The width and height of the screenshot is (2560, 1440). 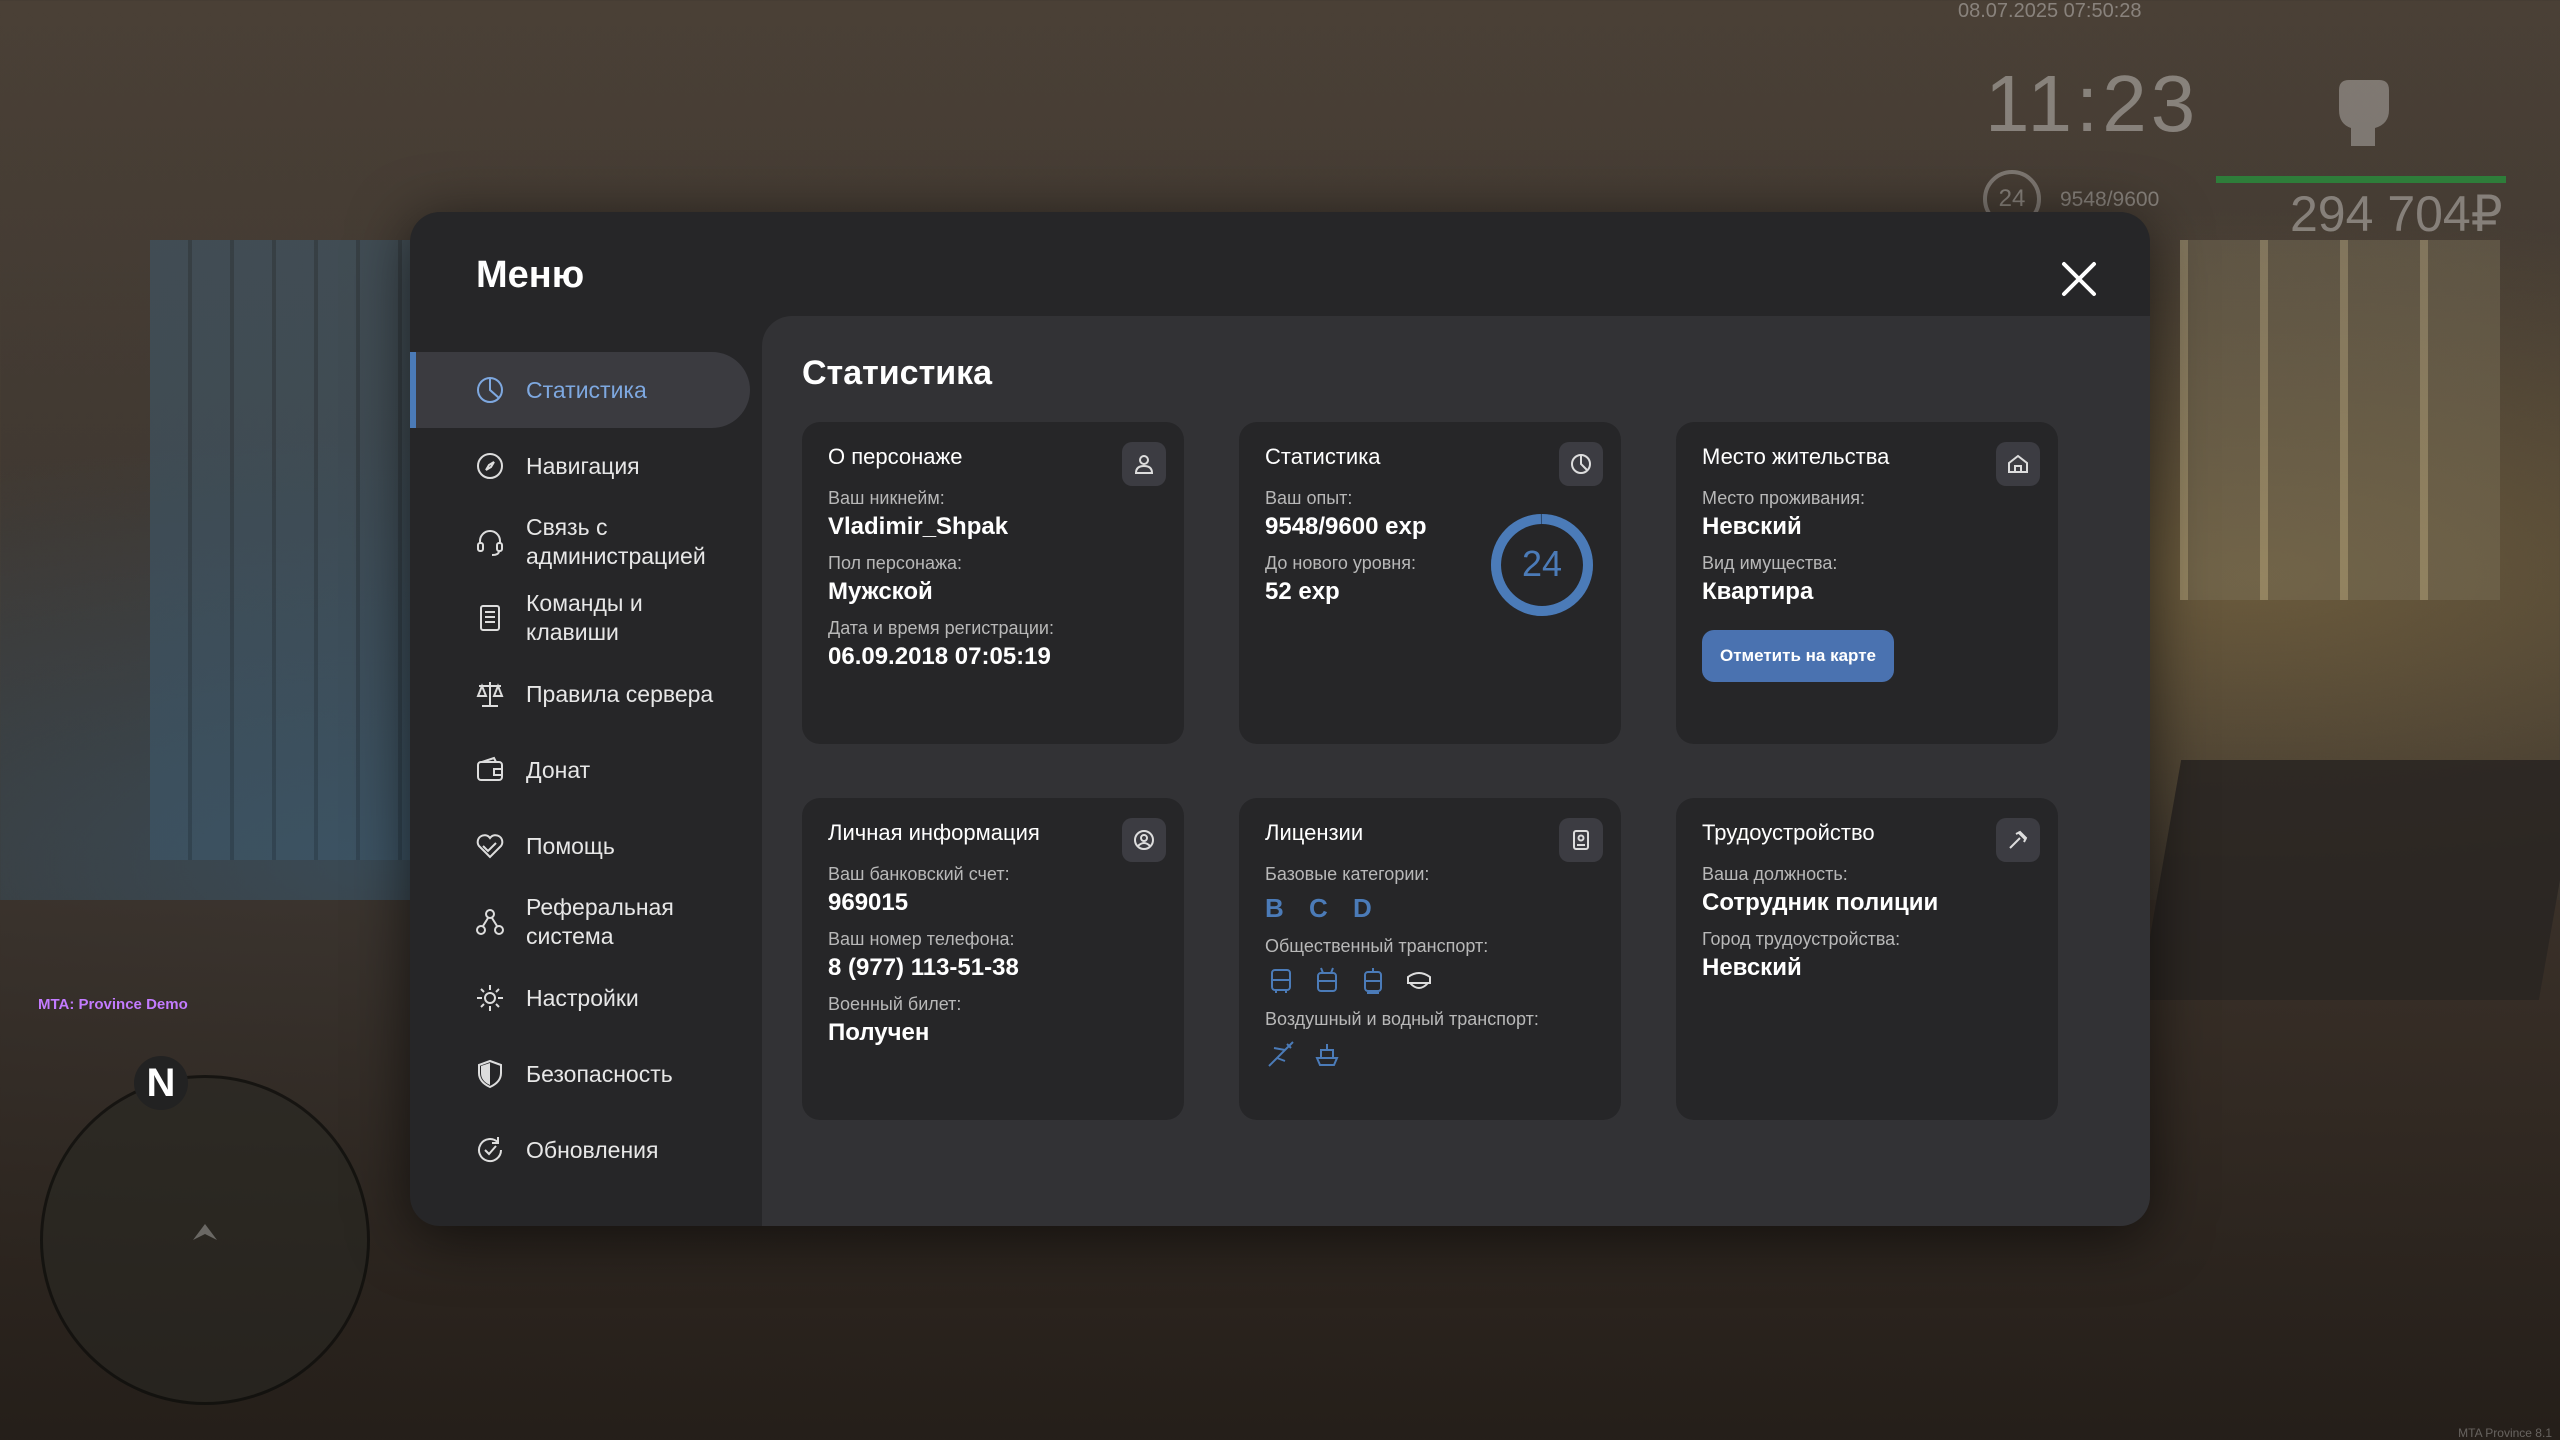 What do you see at coordinates (2018, 839) in the screenshot?
I see `hammer-icon` at bounding box center [2018, 839].